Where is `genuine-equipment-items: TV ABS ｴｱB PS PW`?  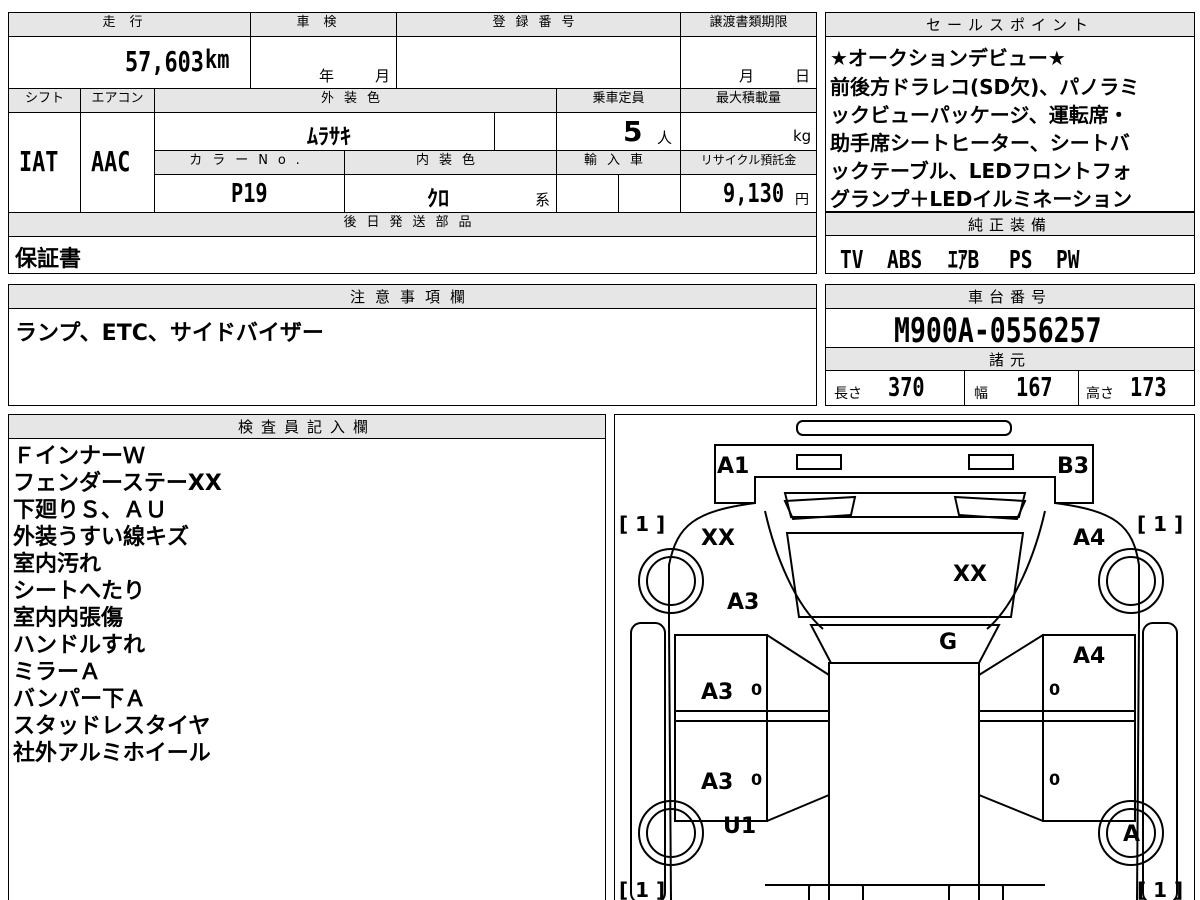 genuine-equipment-items: TV ABS ｴｱB PS PW is located at coordinates (969, 258).